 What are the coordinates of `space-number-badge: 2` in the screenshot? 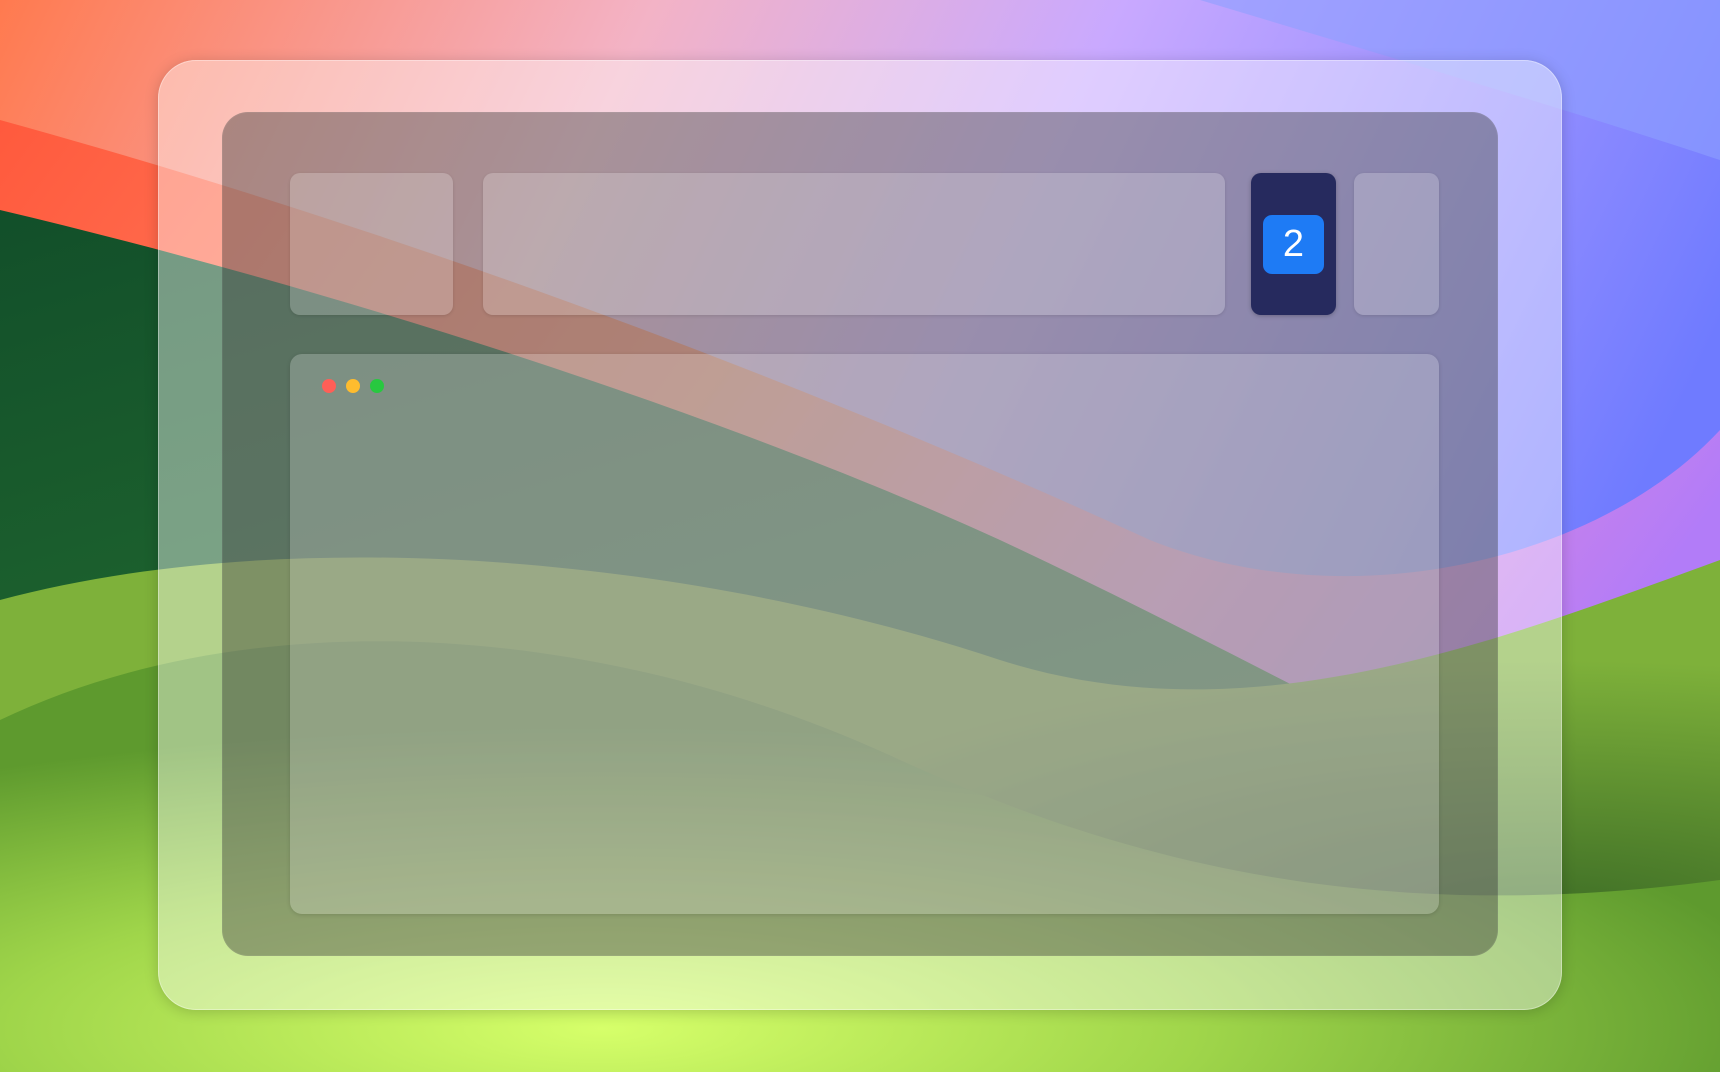 It's located at (1293, 244).